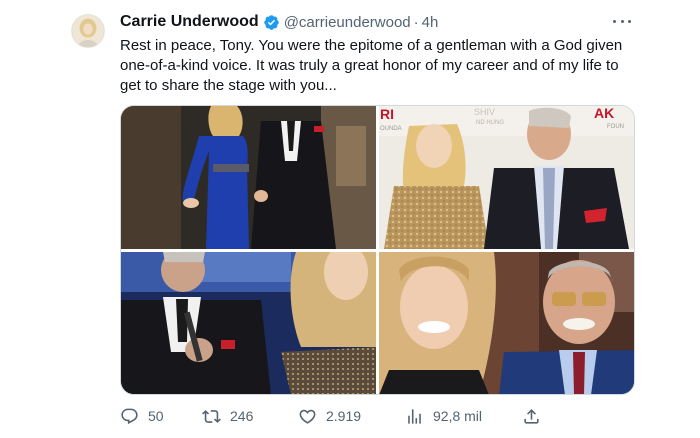 The image size is (700, 438). What do you see at coordinates (490, 123) in the screenshot?
I see `sign-nd-hung: ND HUNG` at bounding box center [490, 123].